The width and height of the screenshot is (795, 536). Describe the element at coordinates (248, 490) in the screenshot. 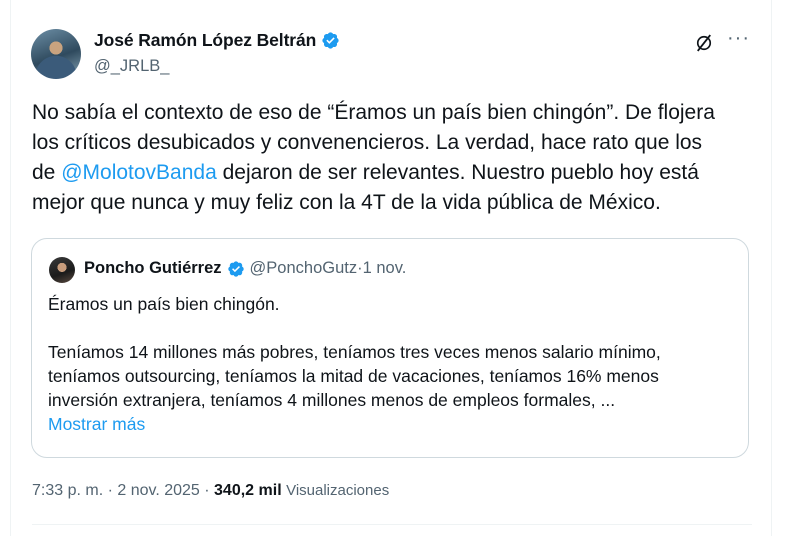

I see `views-count: 340,2 mil` at that location.